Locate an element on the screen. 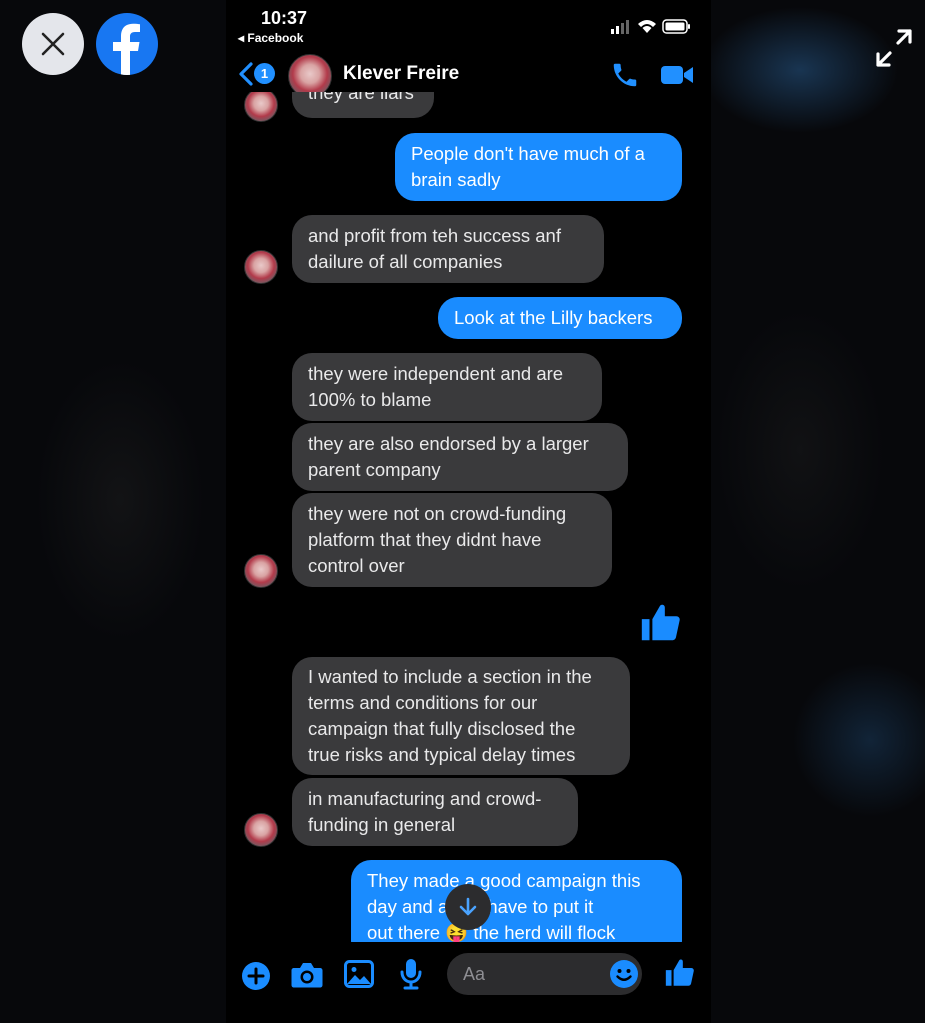  thumbs-up-icon is located at coordinates (661, 623).